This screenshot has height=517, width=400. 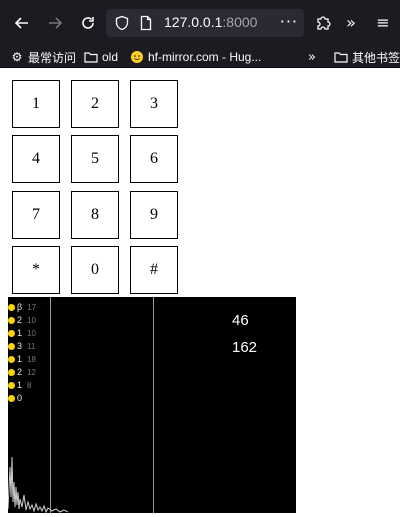 I want to click on legend-item: 18, so click(x=19, y=385).